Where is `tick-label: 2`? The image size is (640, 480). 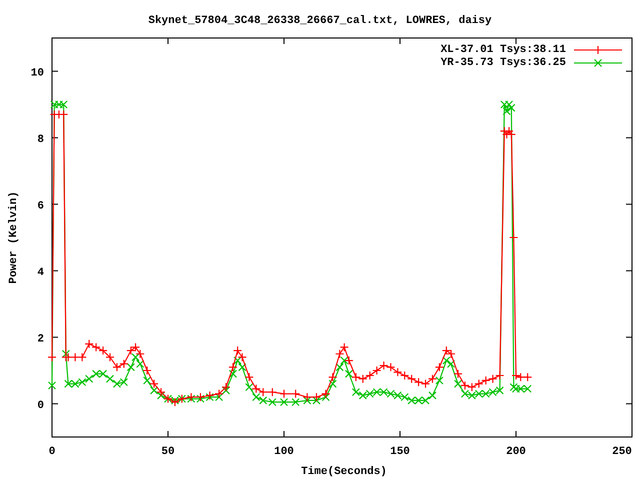
tick-label: 2 is located at coordinates (40, 339).